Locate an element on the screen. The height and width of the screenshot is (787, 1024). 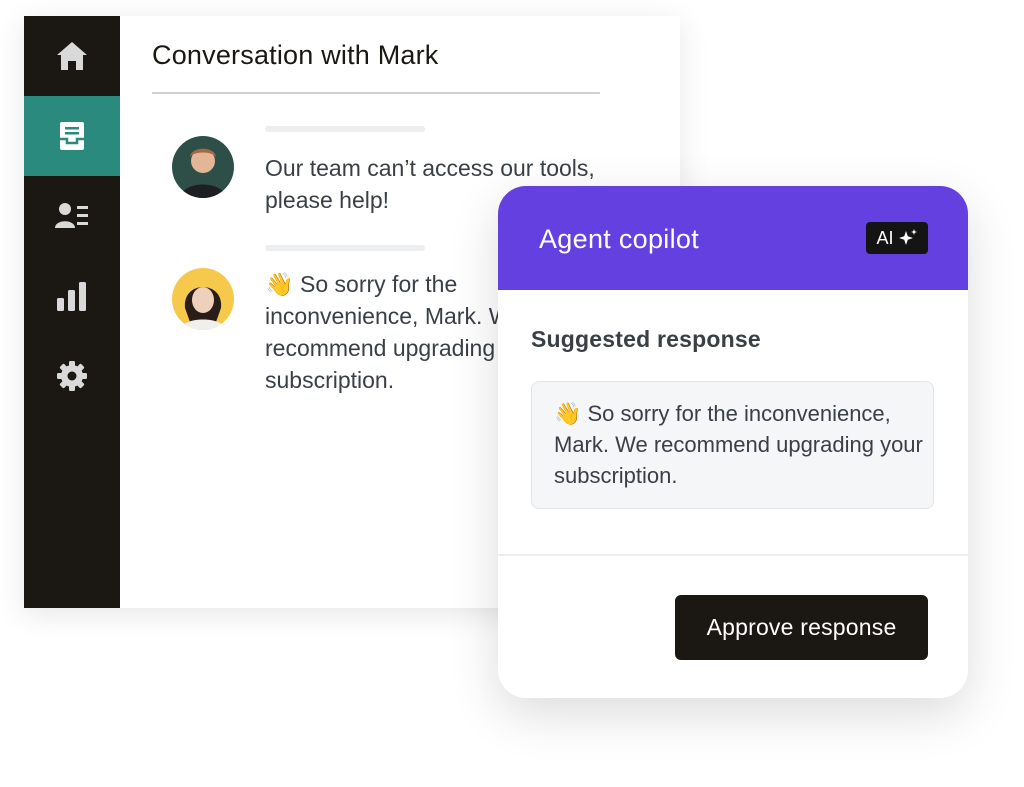
sidebar-item-home is located at coordinates (72, 56).